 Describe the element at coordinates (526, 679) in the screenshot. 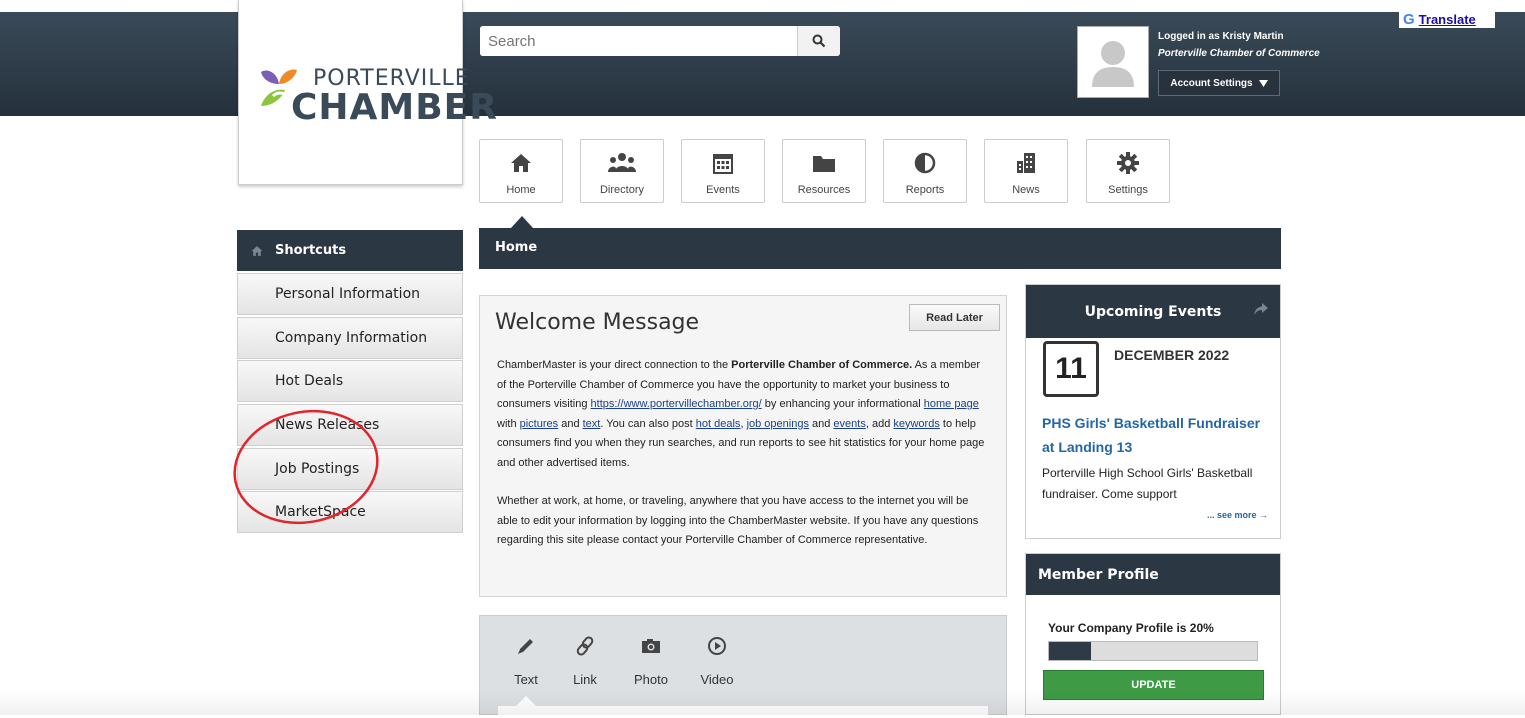

I see `post-tab-label: Text` at that location.